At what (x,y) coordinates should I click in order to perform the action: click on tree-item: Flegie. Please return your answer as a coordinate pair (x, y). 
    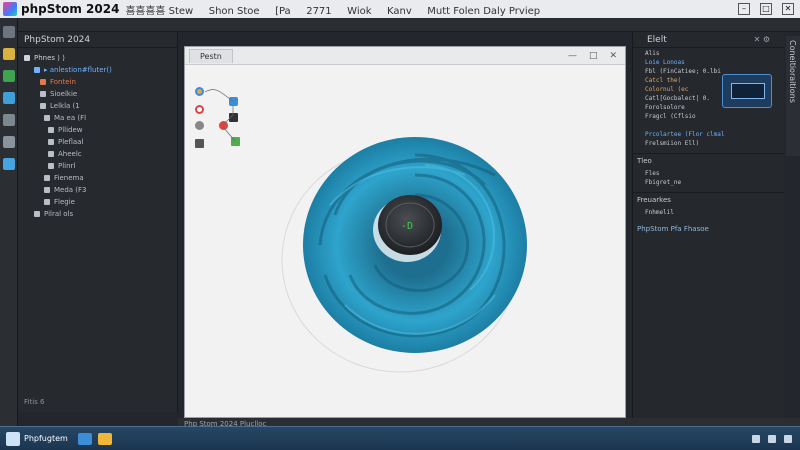
    Looking at the image, I should click on (97, 202).